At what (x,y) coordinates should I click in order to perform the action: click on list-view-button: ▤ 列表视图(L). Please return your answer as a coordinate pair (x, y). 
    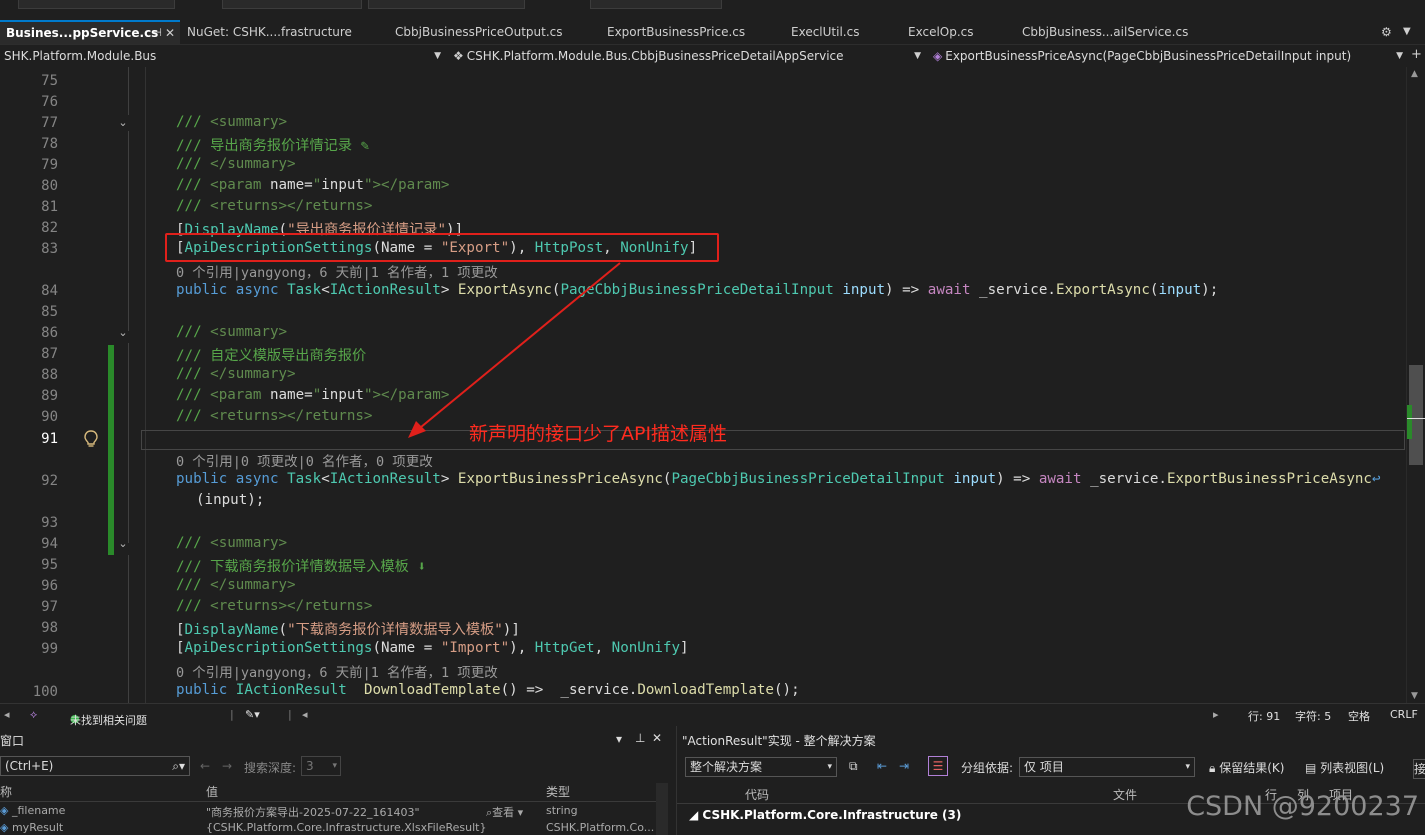
    Looking at the image, I should click on (1344, 767).